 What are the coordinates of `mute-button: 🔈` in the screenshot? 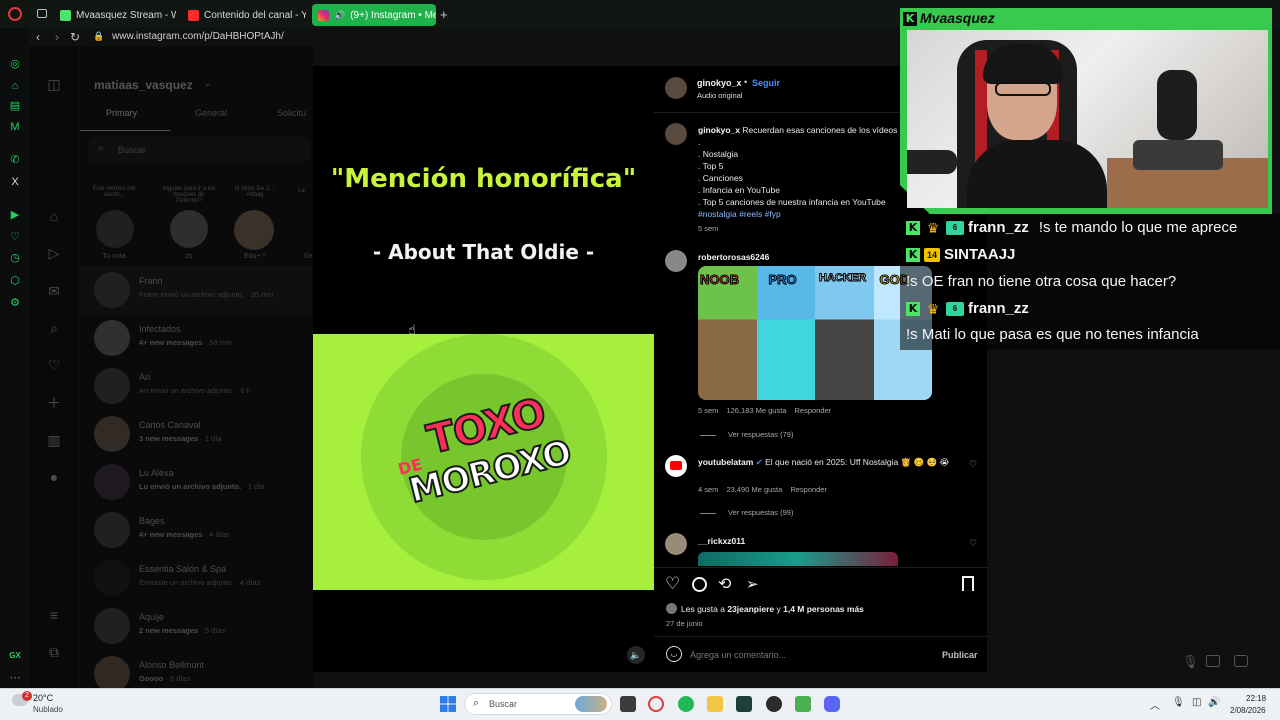 It's located at (636, 655).